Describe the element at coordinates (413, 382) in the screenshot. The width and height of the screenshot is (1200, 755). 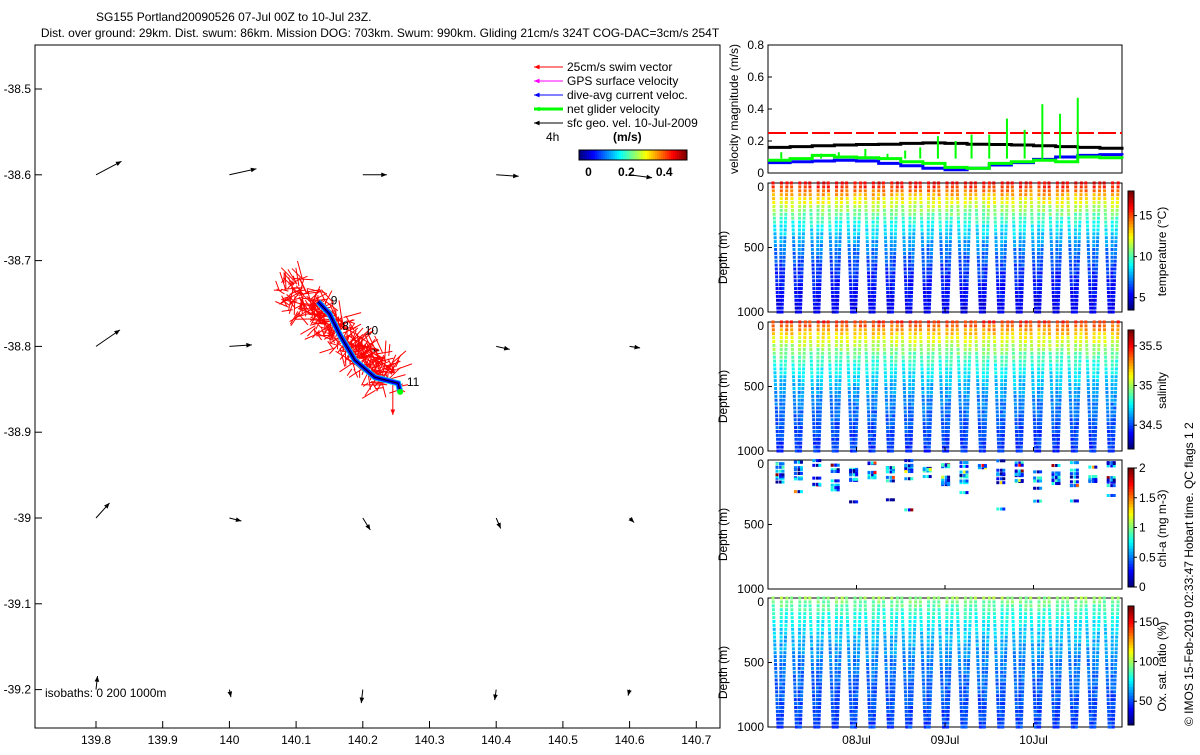
I see `track-label: 11` at that location.